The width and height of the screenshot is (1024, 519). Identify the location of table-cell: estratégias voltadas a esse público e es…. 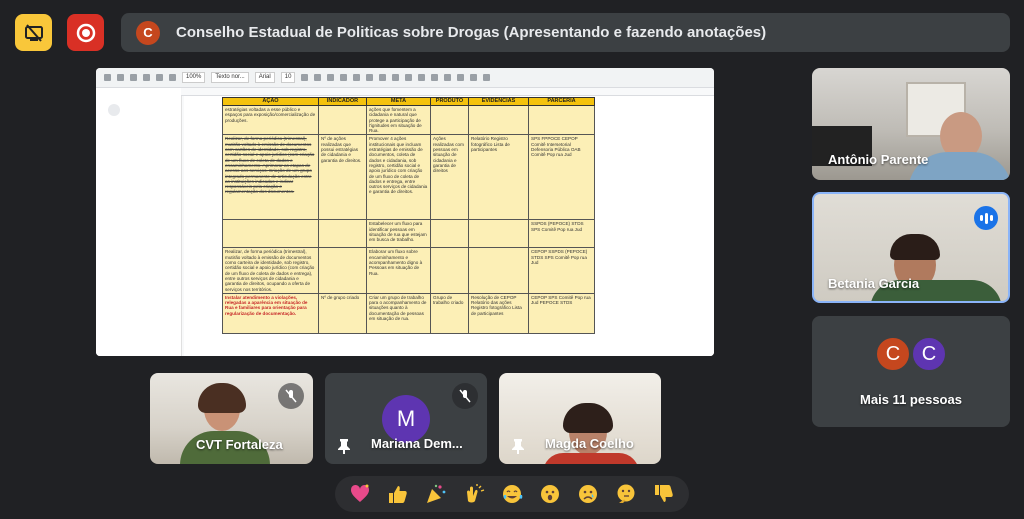
(270, 120).